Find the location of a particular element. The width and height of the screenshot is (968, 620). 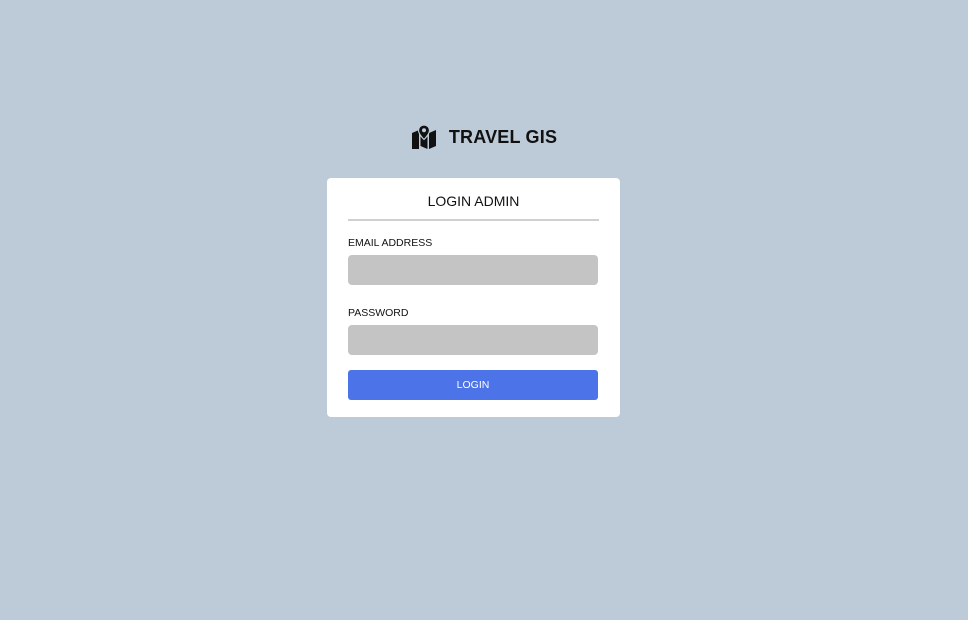

email-label: EMAIL ADDRESS is located at coordinates (390, 243).